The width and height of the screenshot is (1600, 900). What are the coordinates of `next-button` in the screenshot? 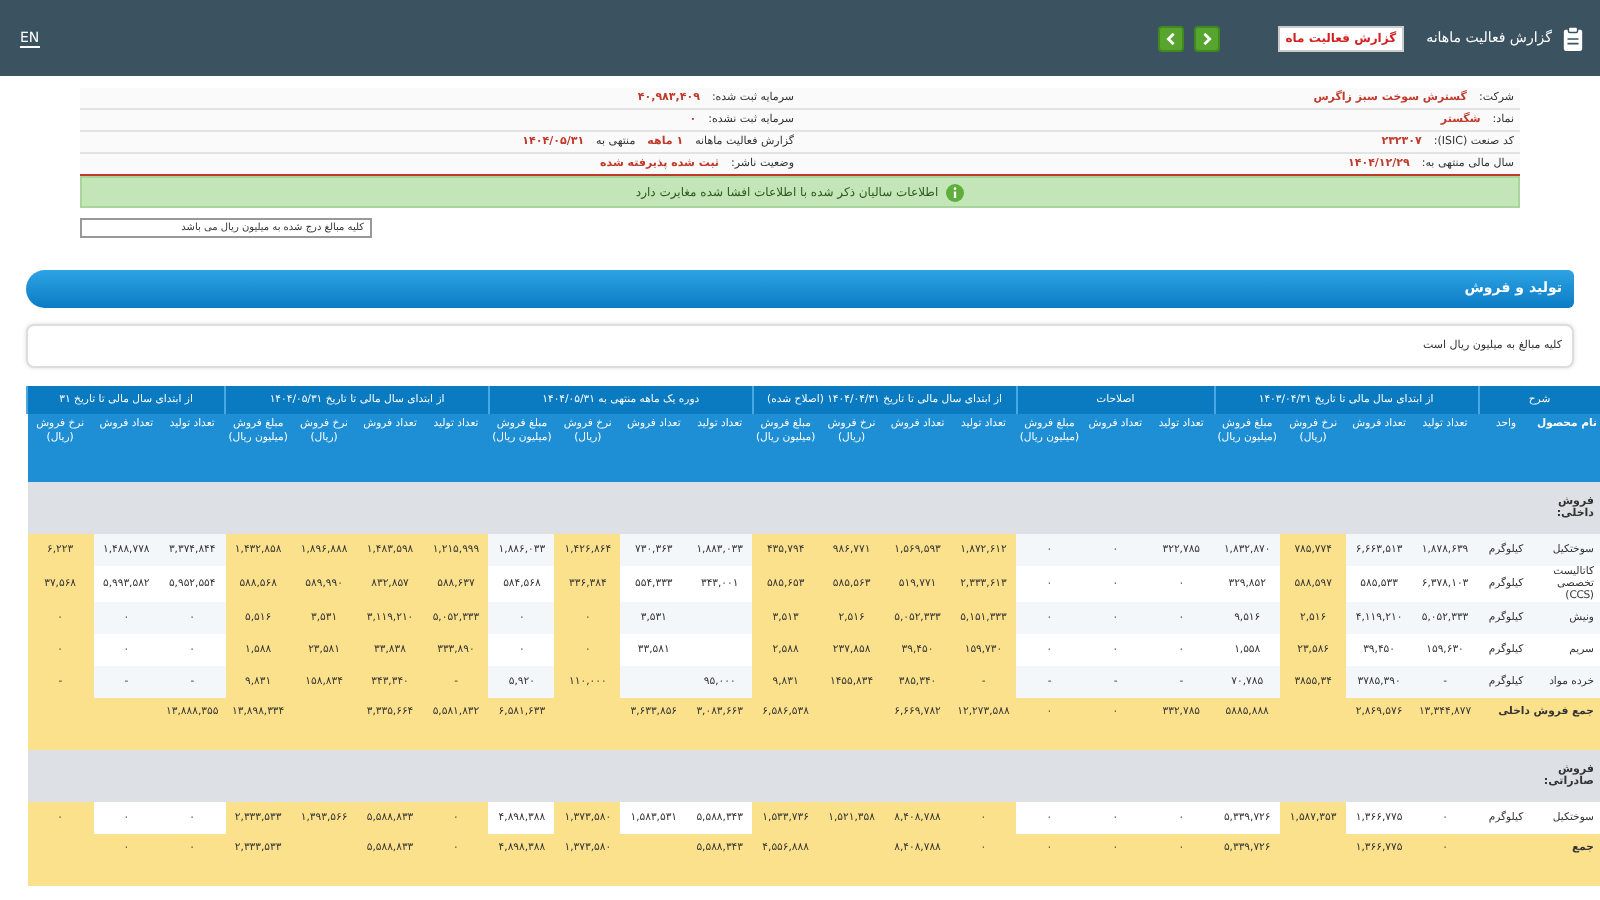 It's located at (1206, 38).